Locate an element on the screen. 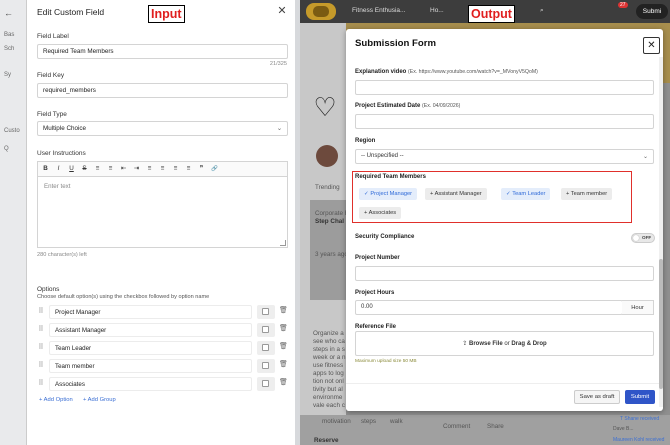  outdent-icon: ⇤ is located at coordinates (123, 169).